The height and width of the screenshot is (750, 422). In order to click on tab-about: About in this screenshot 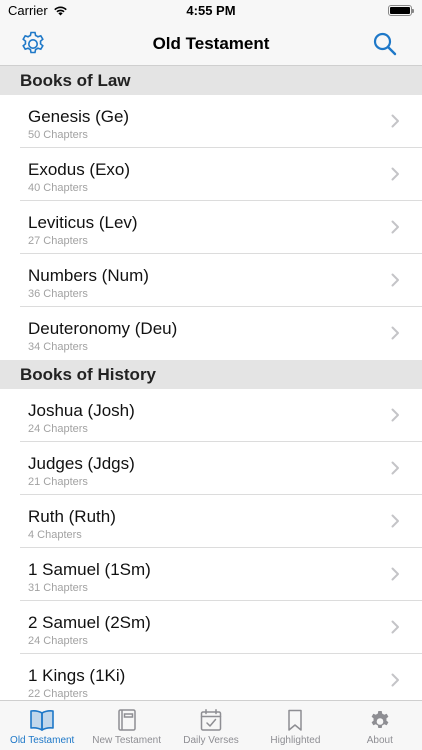, I will do `click(380, 725)`.